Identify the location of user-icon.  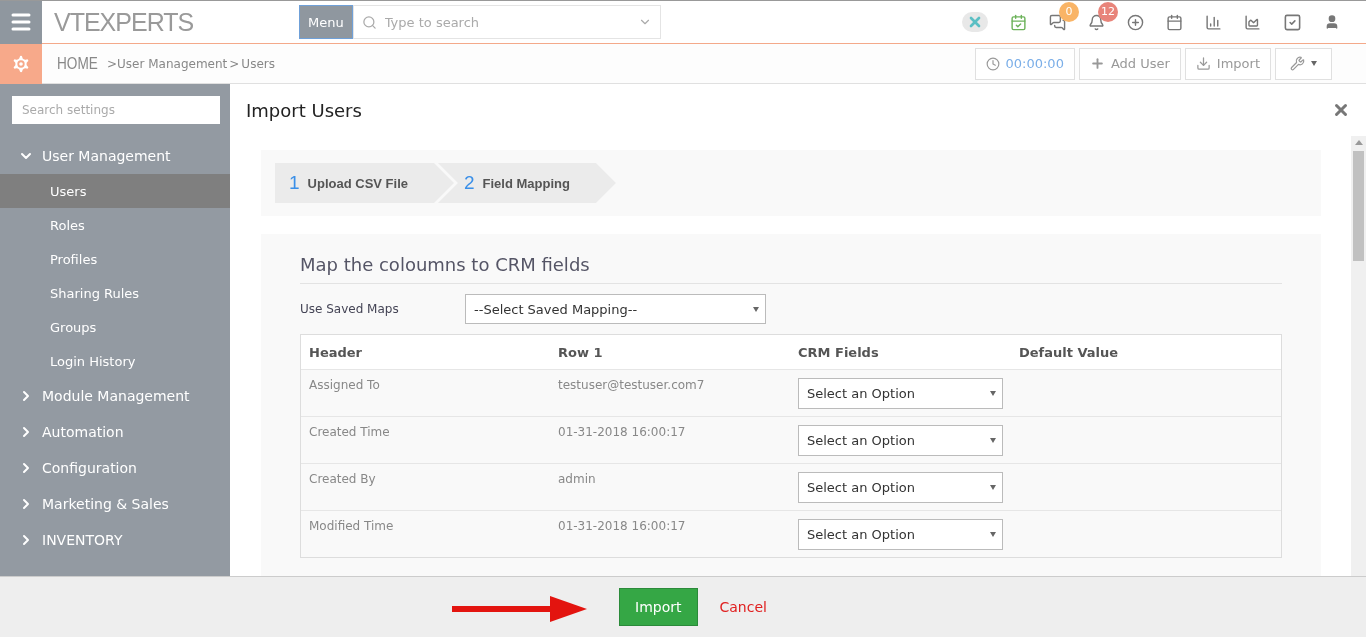
(1332, 22).